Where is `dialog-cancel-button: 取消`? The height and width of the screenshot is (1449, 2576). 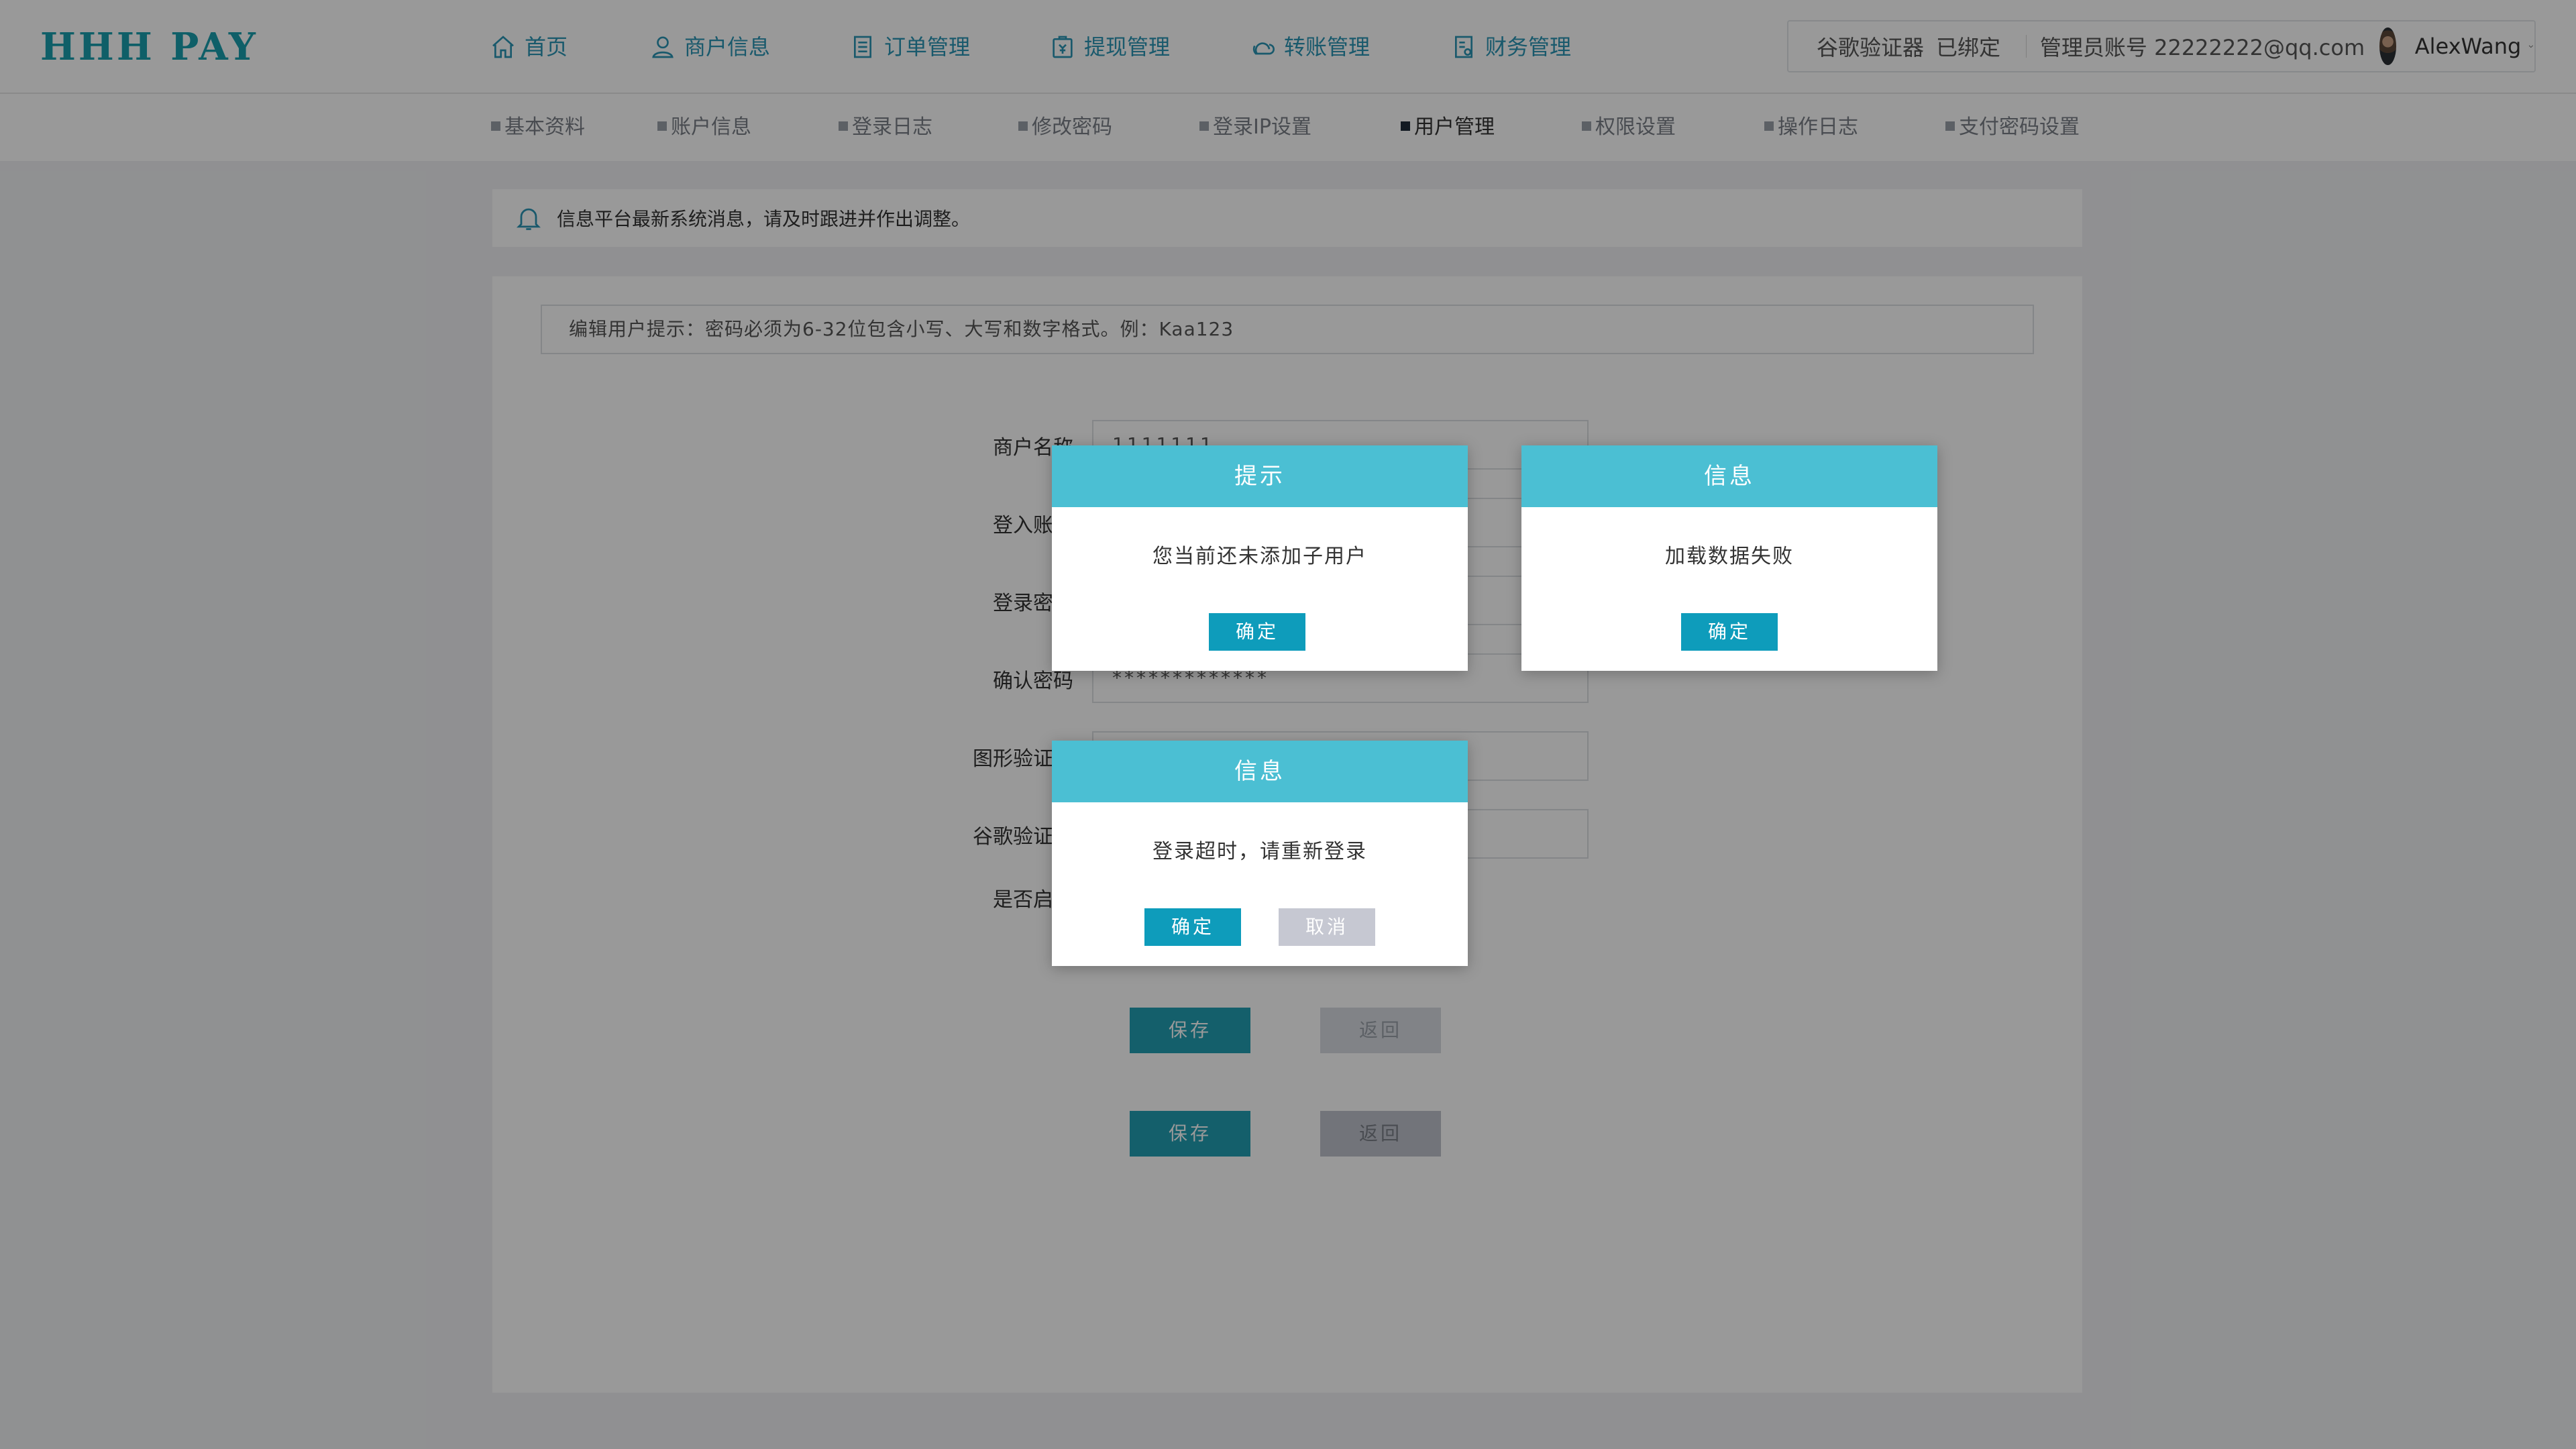
dialog-cancel-button: 取消 is located at coordinates (1327, 927).